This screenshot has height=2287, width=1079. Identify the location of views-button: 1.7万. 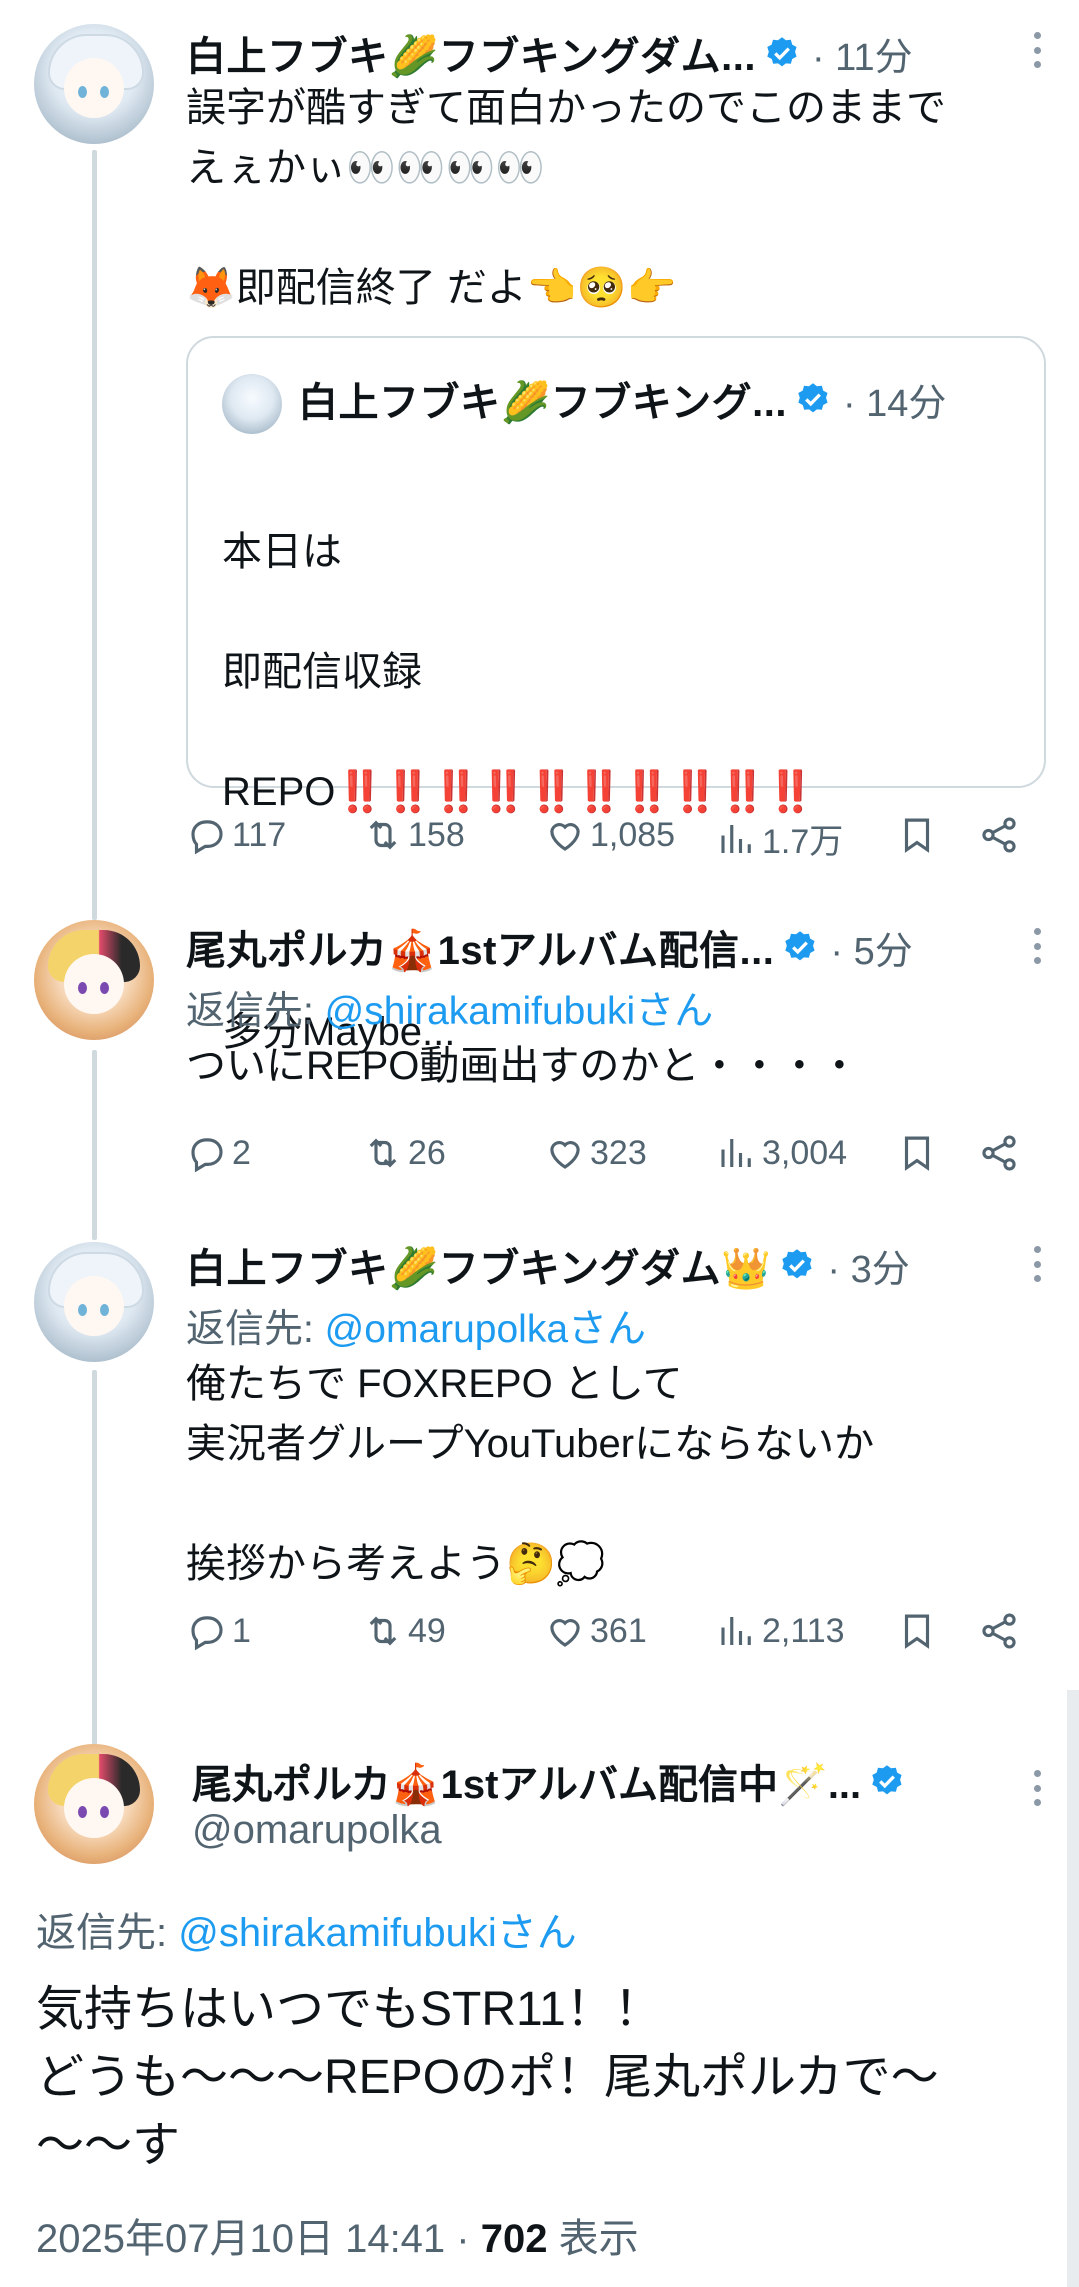
(779, 838).